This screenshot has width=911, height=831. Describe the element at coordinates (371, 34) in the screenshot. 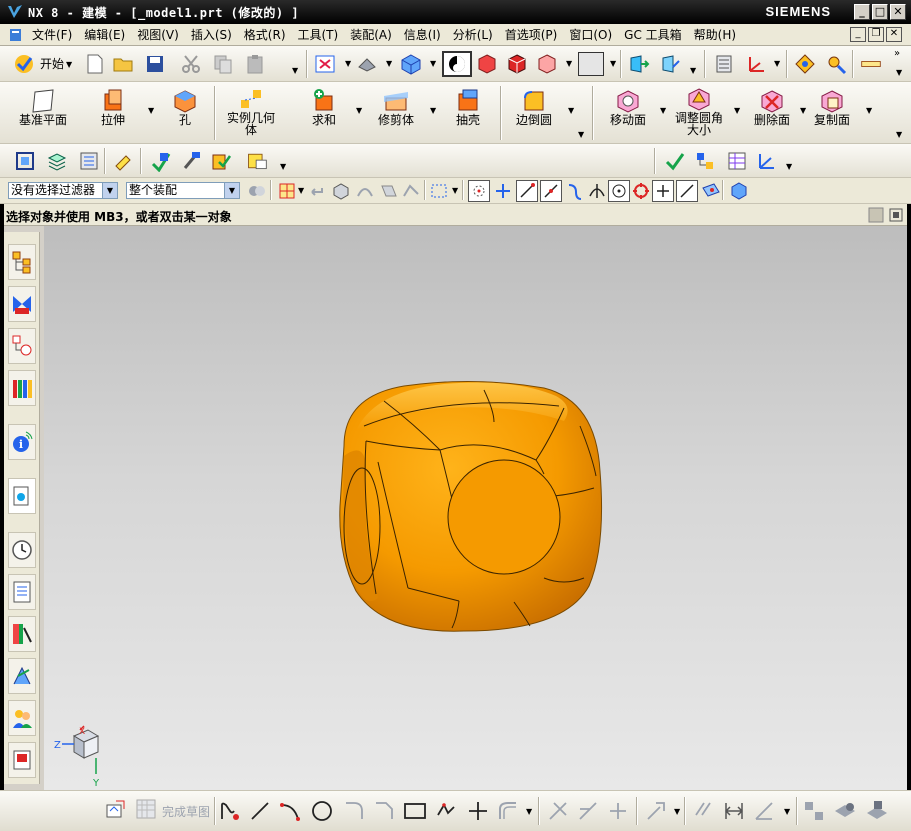

I see `menu-assembly: 装配(A)` at that location.